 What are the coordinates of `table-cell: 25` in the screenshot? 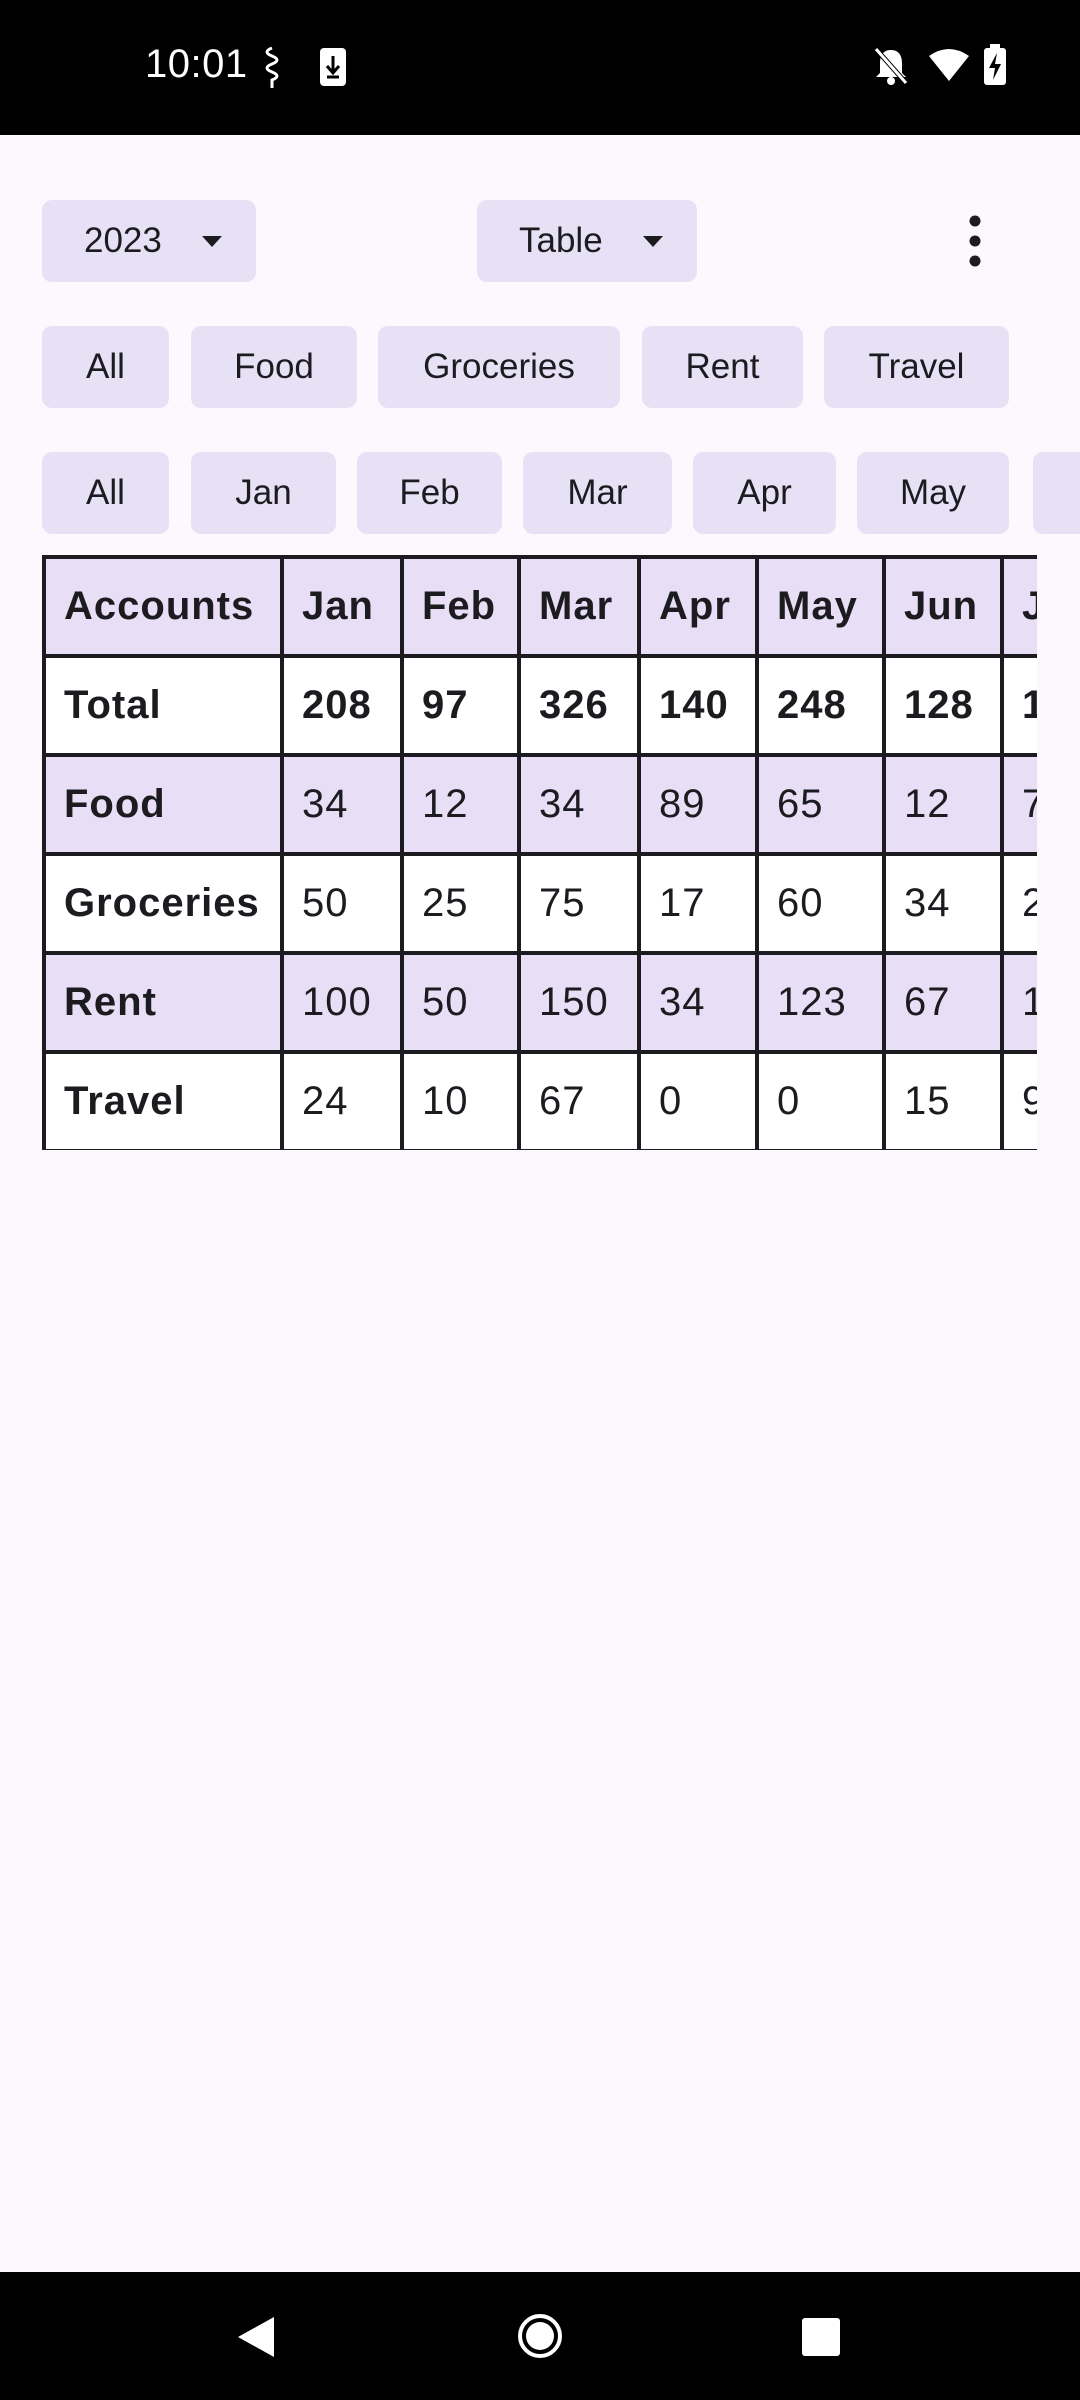 It's located at (460, 903).